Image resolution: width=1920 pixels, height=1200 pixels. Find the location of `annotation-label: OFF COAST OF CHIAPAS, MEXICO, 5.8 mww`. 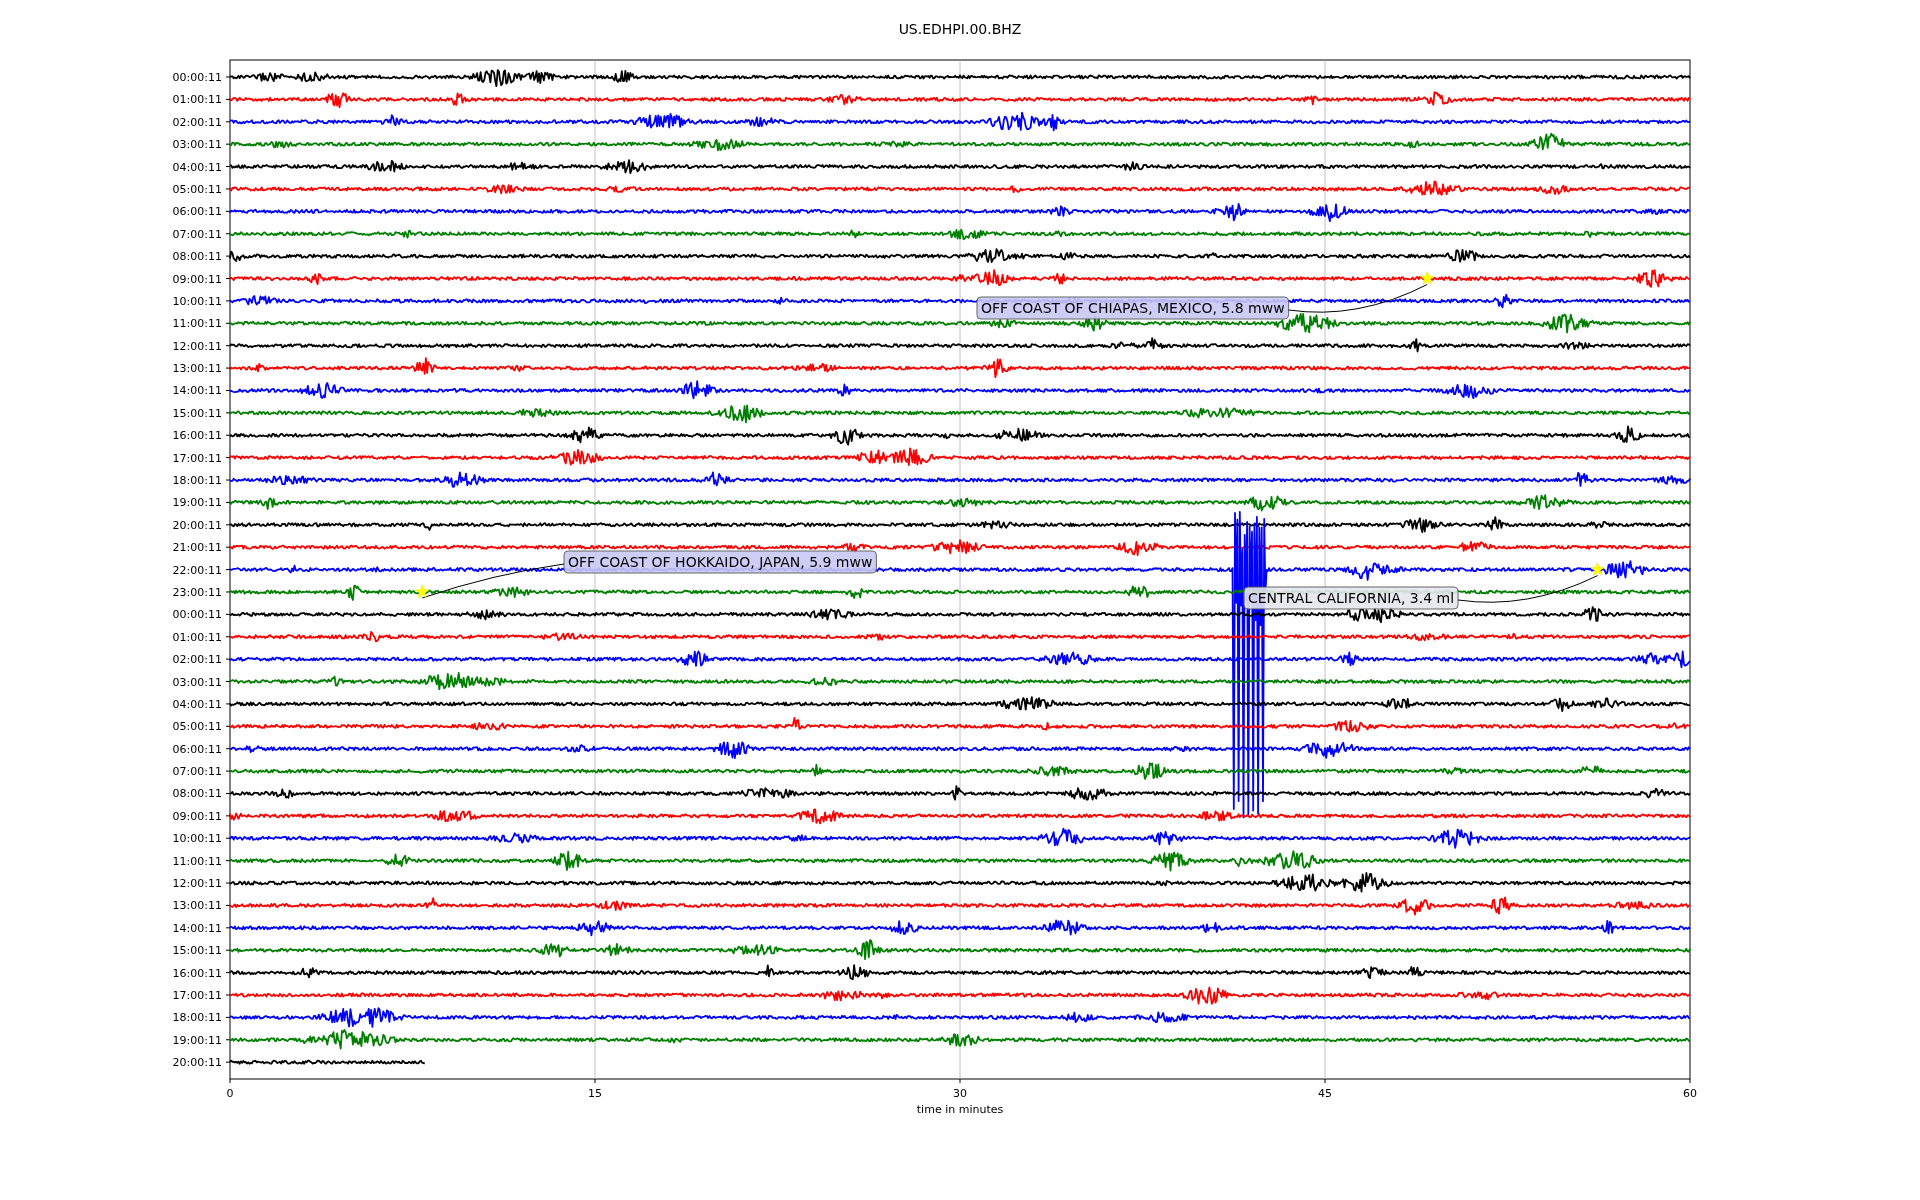

annotation-label: OFF COAST OF CHIAPAS, MEXICO, 5.8 mww is located at coordinates (1133, 308).